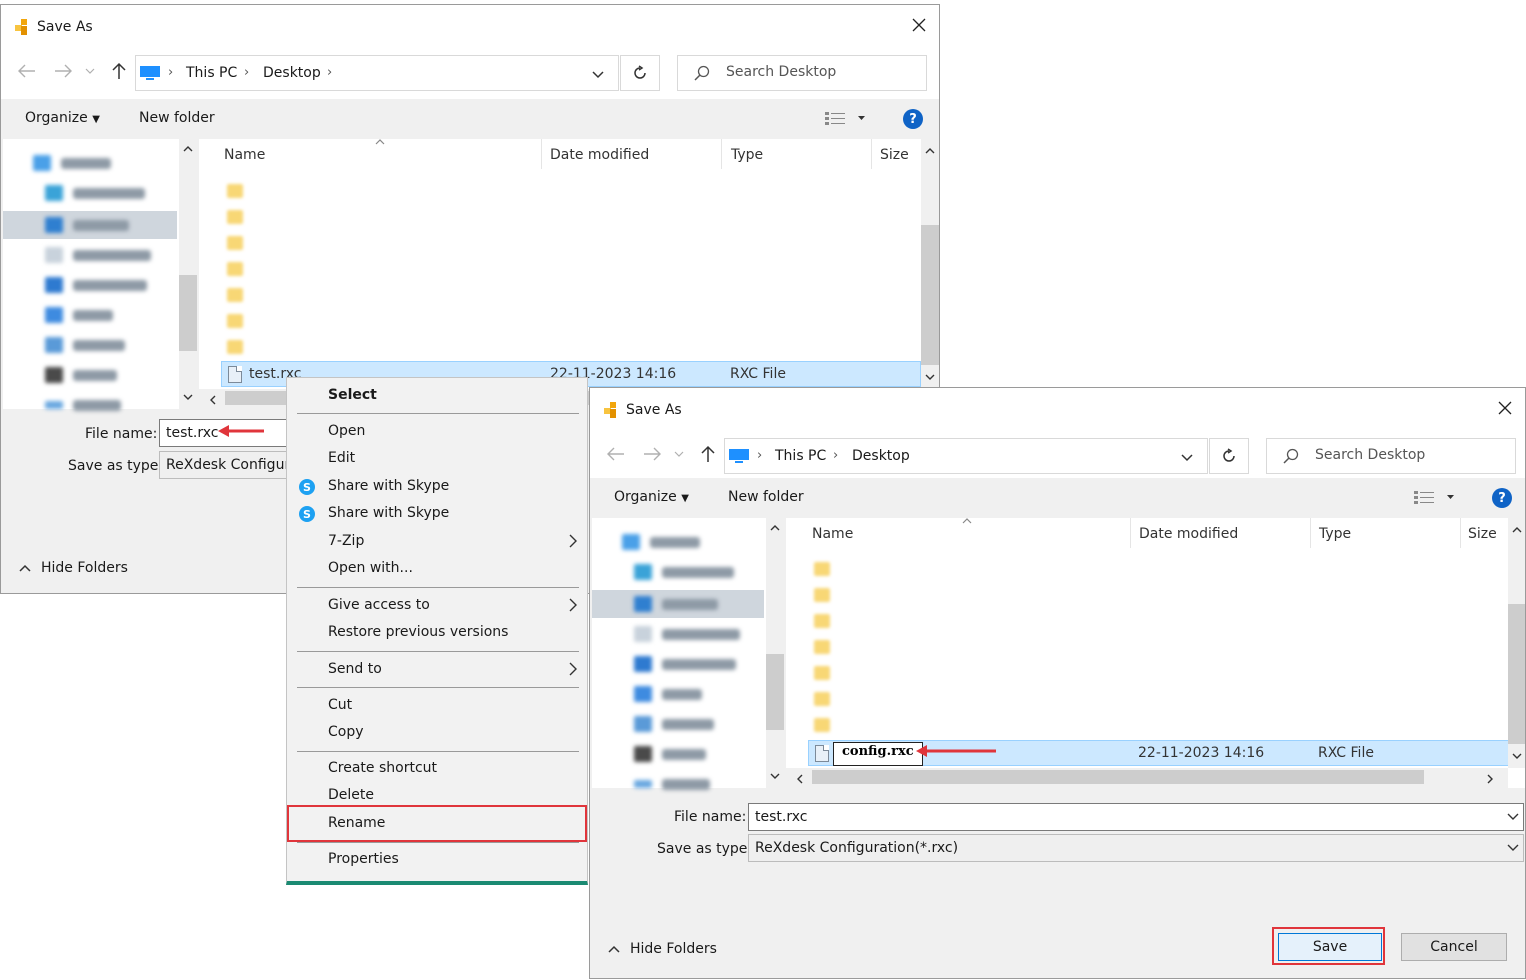 The image size is (1526, 980). I want to click on menu-item-cut: Cut, so click(340, 705).